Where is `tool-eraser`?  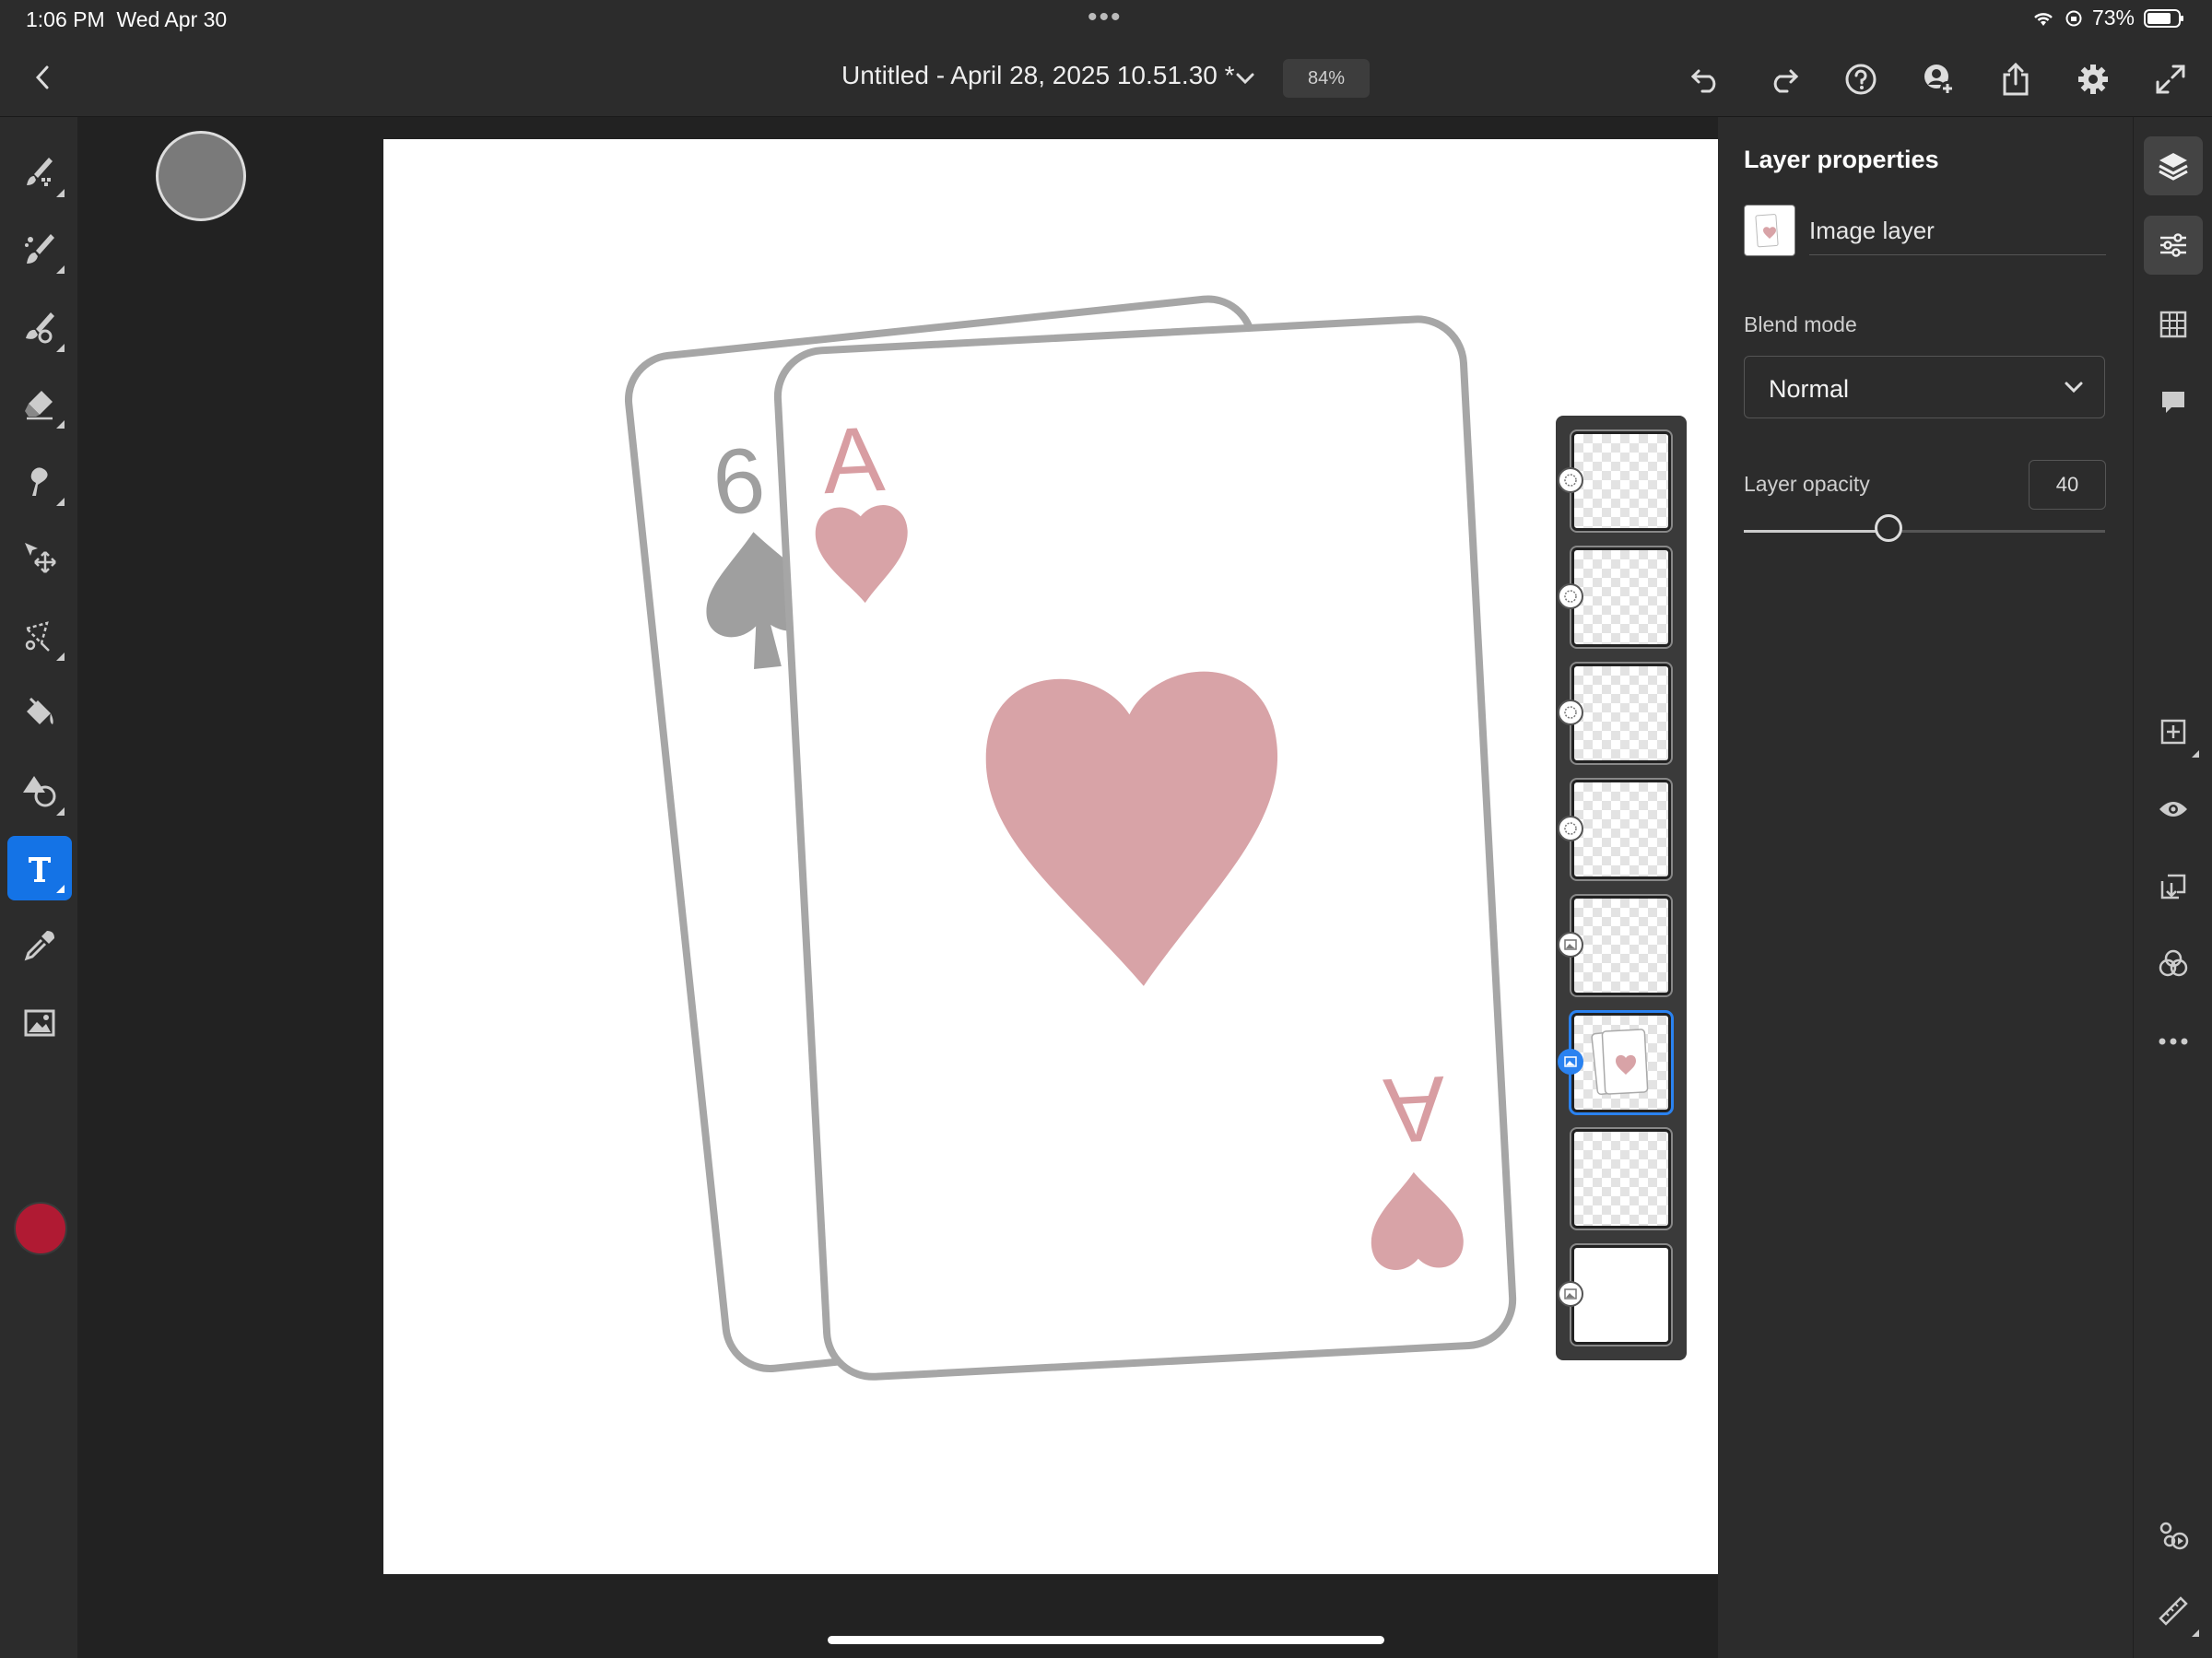 tool-eraser is located at coordinates (39, 404).